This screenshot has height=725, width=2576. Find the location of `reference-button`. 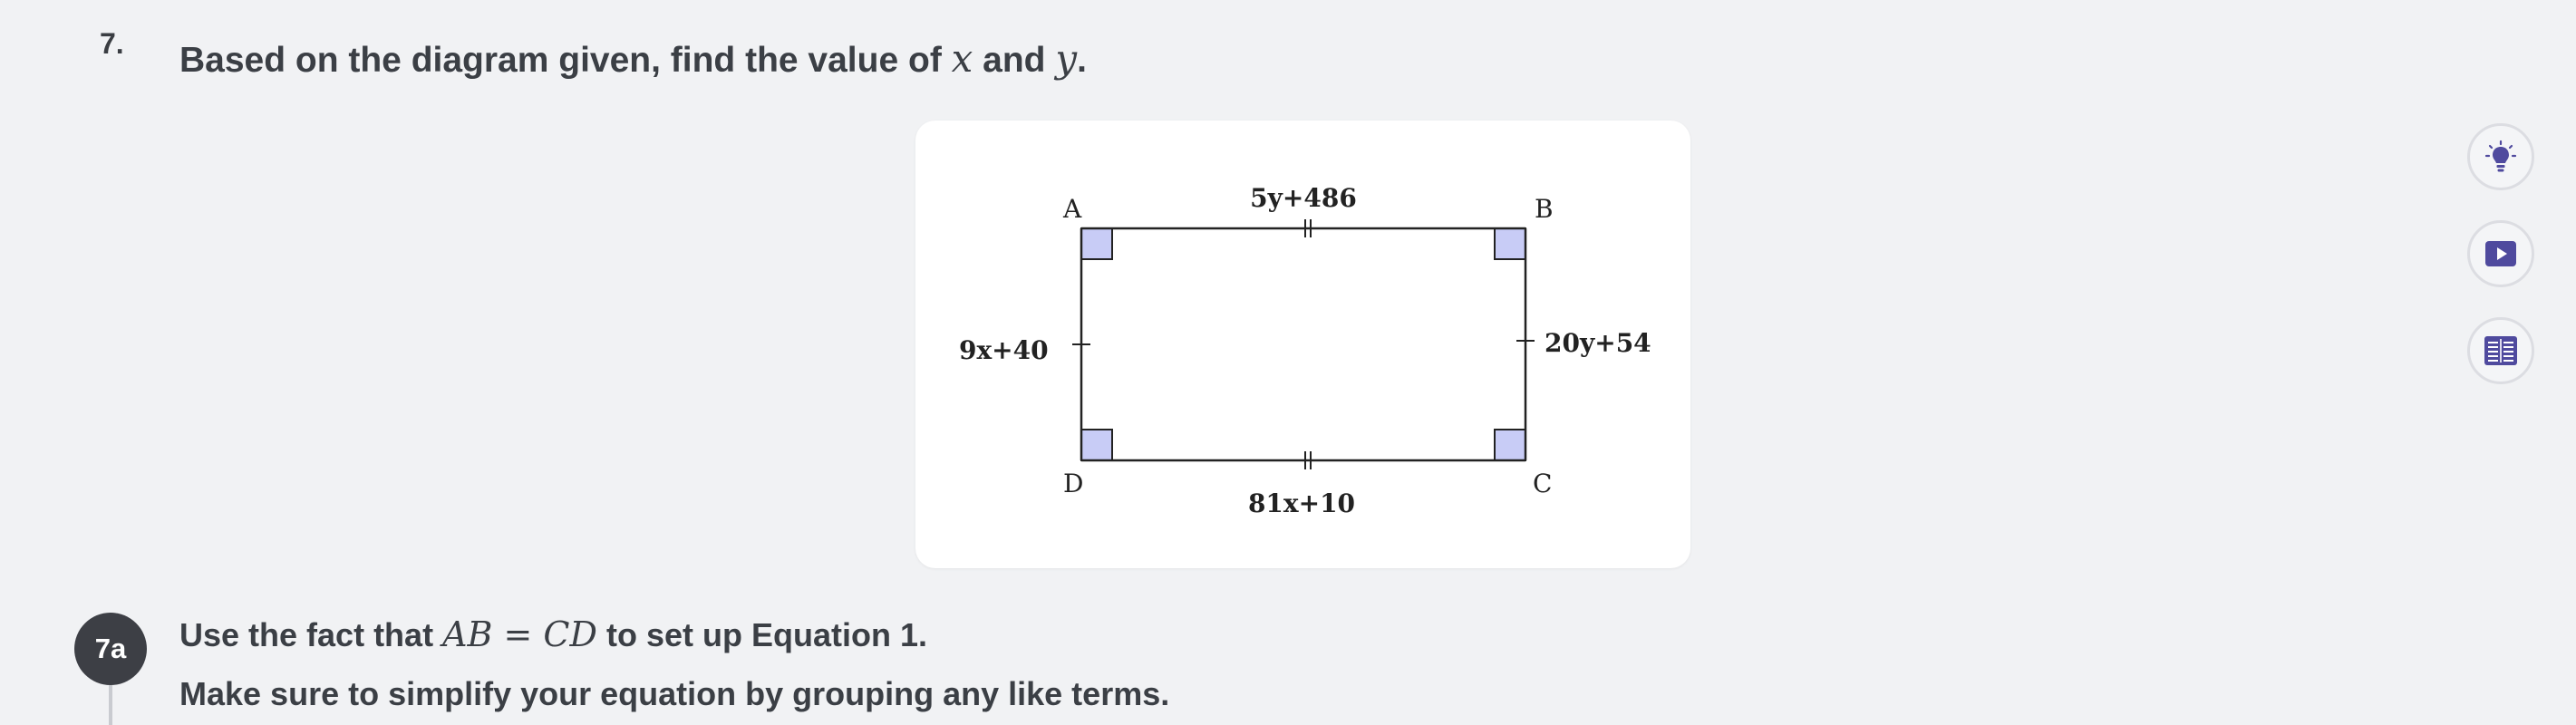

reference-button is located at coordinates (2500, 350).